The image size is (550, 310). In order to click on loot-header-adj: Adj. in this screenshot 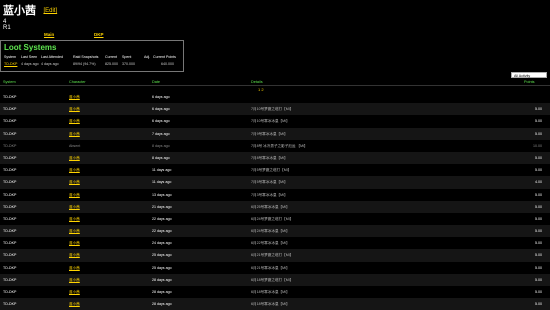, I will do `click(147, 57)`.